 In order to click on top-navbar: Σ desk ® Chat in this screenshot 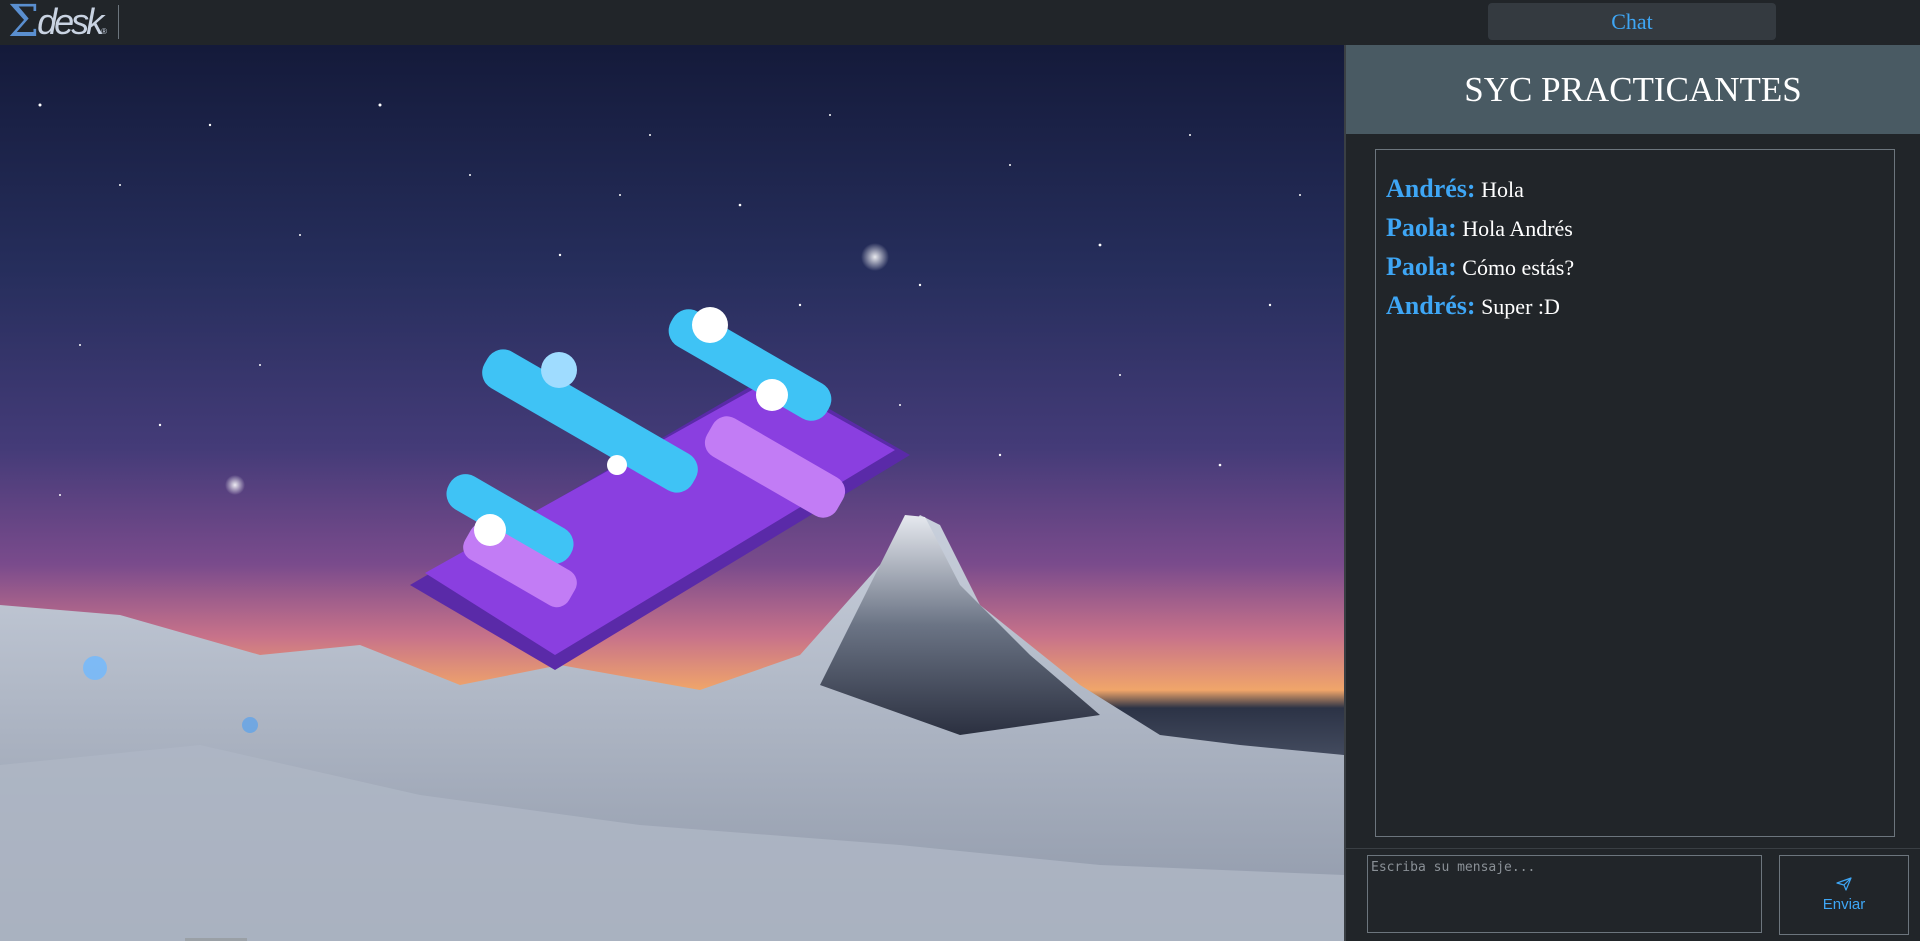, I will do `click(960, 22)`.